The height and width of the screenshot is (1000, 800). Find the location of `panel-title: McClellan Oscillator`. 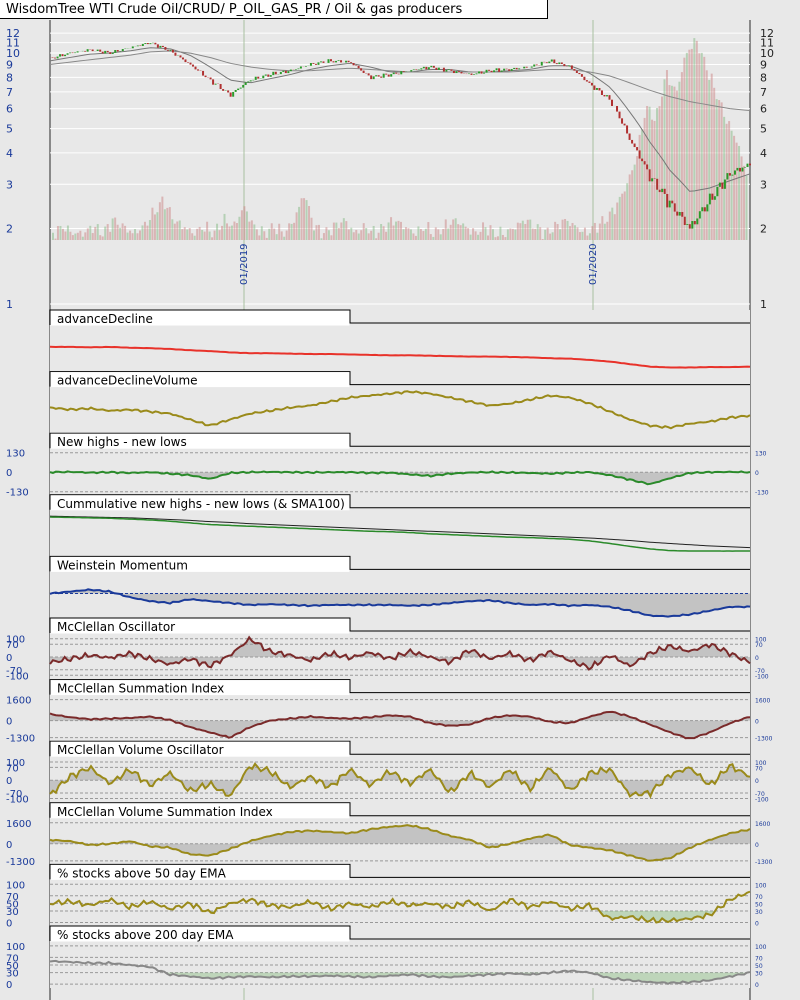

panel-title: McClellan Oscillator is located at coordinates (116, 627).